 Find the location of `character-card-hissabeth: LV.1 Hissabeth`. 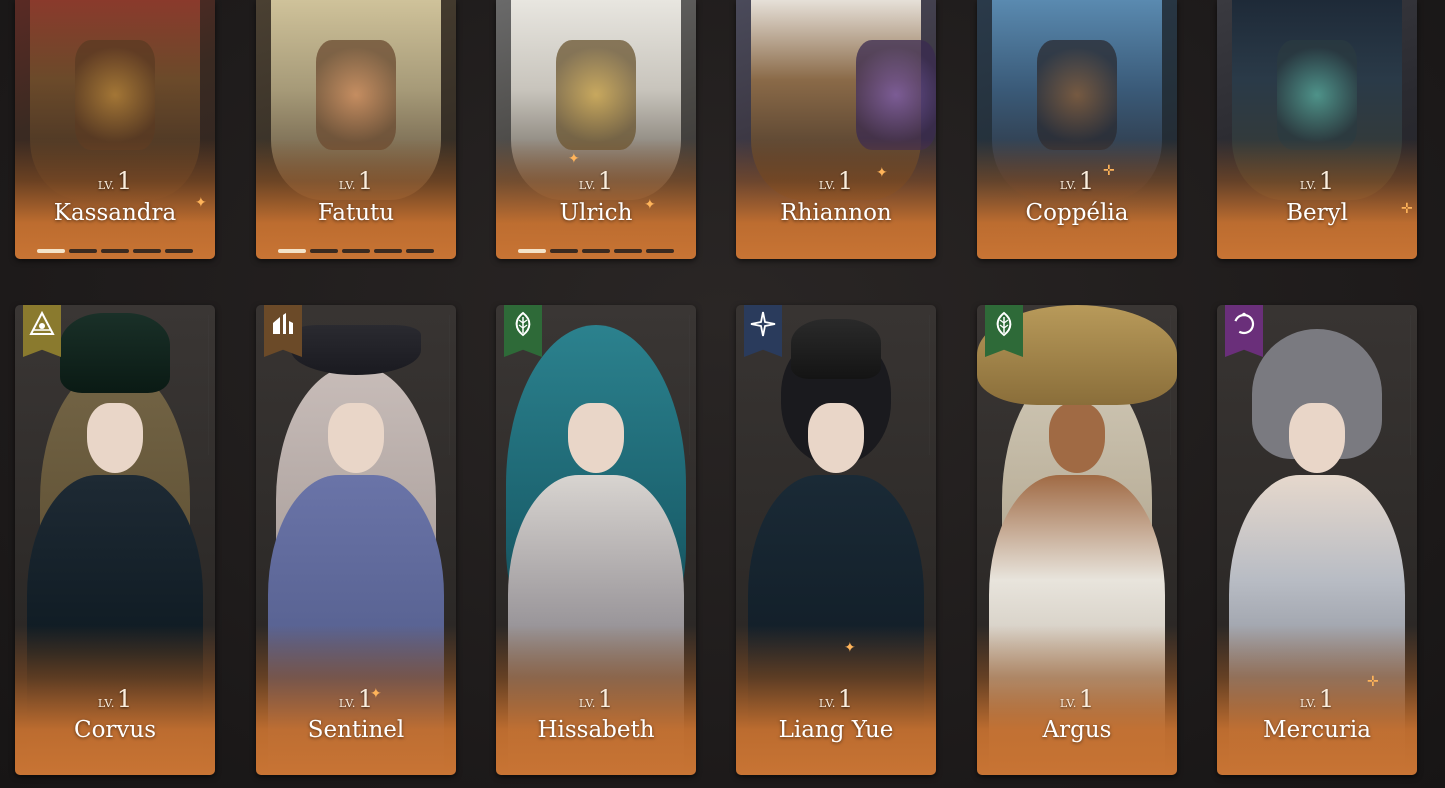

character-card-hissabeth: LV.1 Hissabeth is located at coordinates (596, 540).